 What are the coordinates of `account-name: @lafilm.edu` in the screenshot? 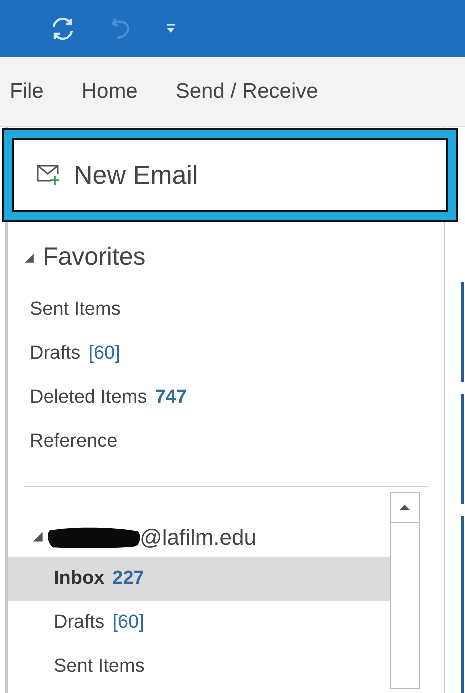 It's located at (198, 537).